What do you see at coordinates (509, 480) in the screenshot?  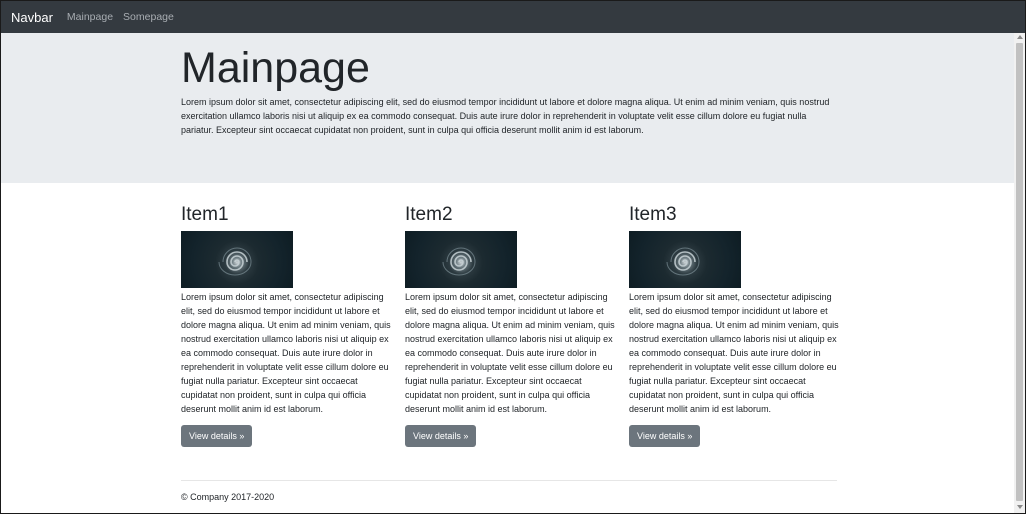 I see `footer-divider` at bounding box center [509, 480].